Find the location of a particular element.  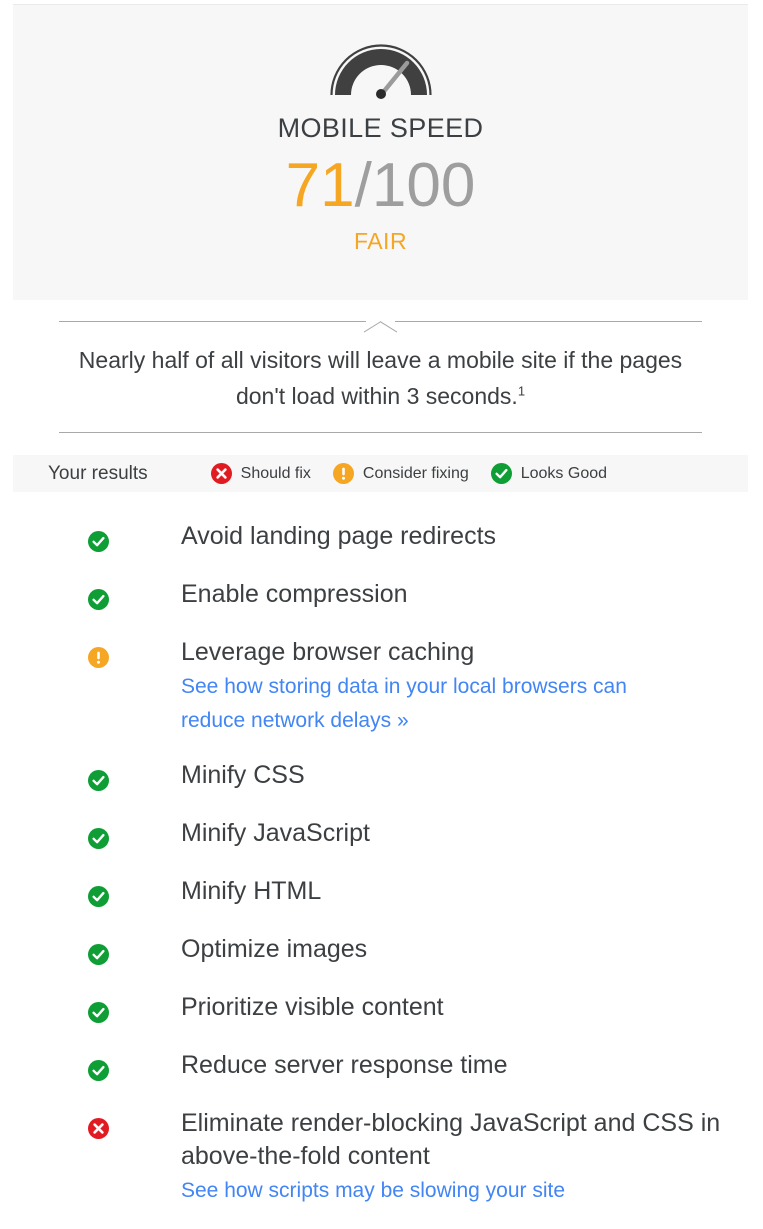

rule-notch-left is located at coordinates (372, 327).